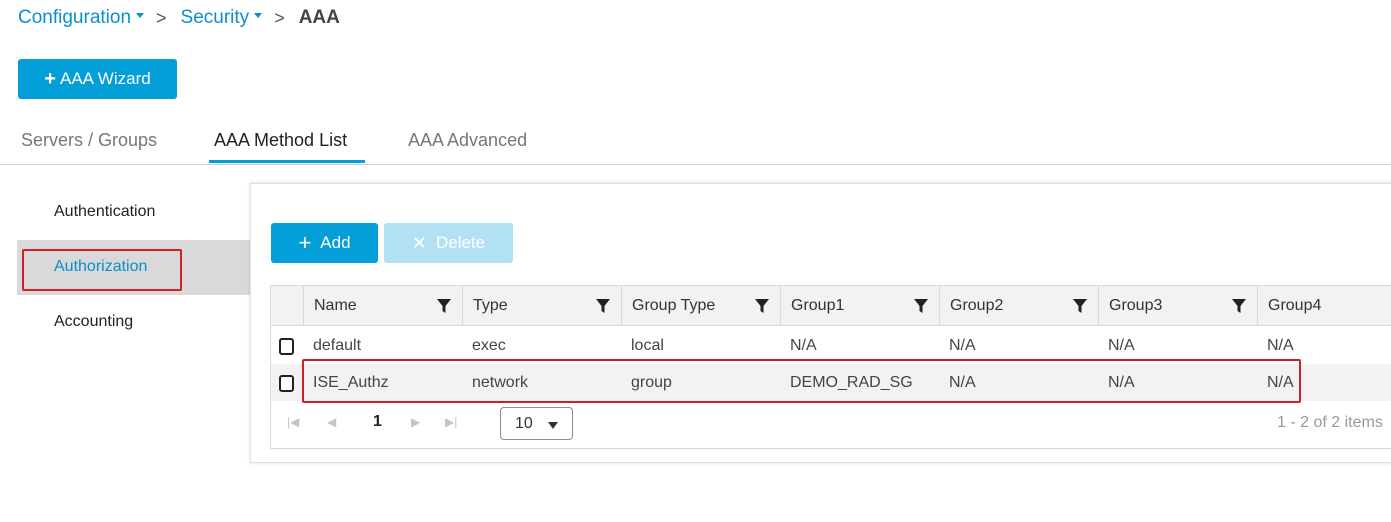  I want to click on column-header-label: Group4, so click(1295, 305).